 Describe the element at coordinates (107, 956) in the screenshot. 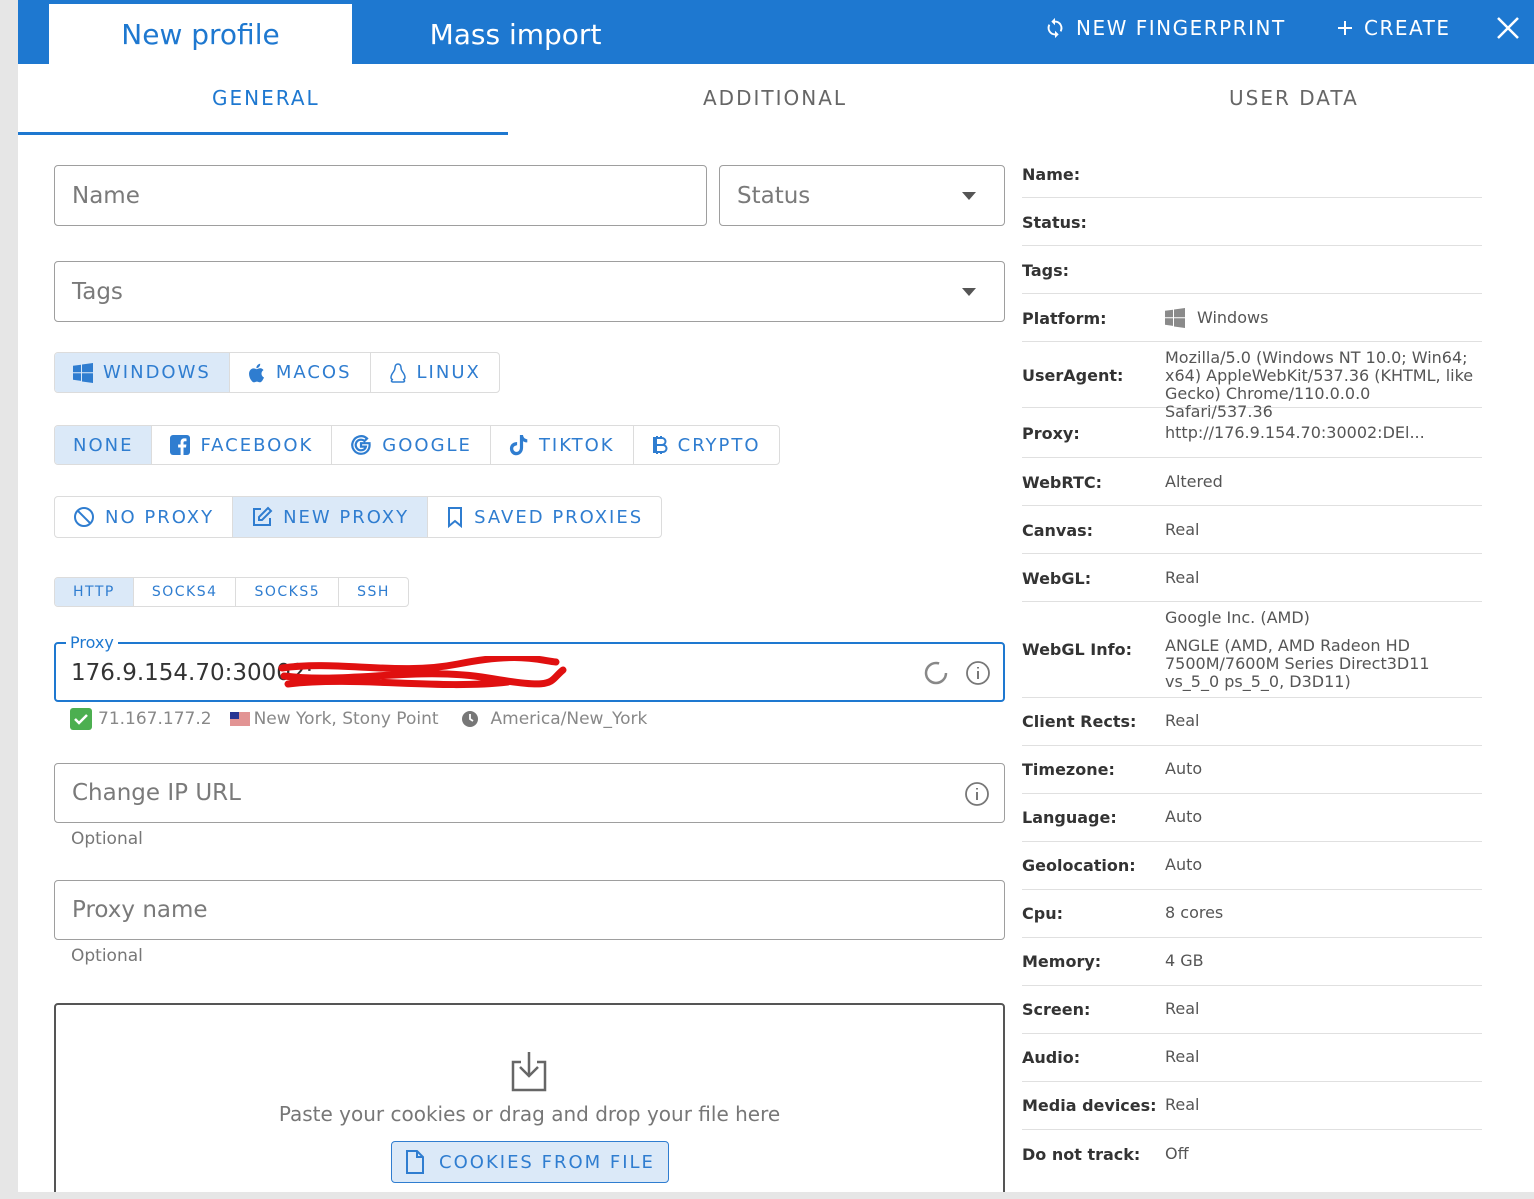

I see `proxy-name-hint: Optional` at that location.